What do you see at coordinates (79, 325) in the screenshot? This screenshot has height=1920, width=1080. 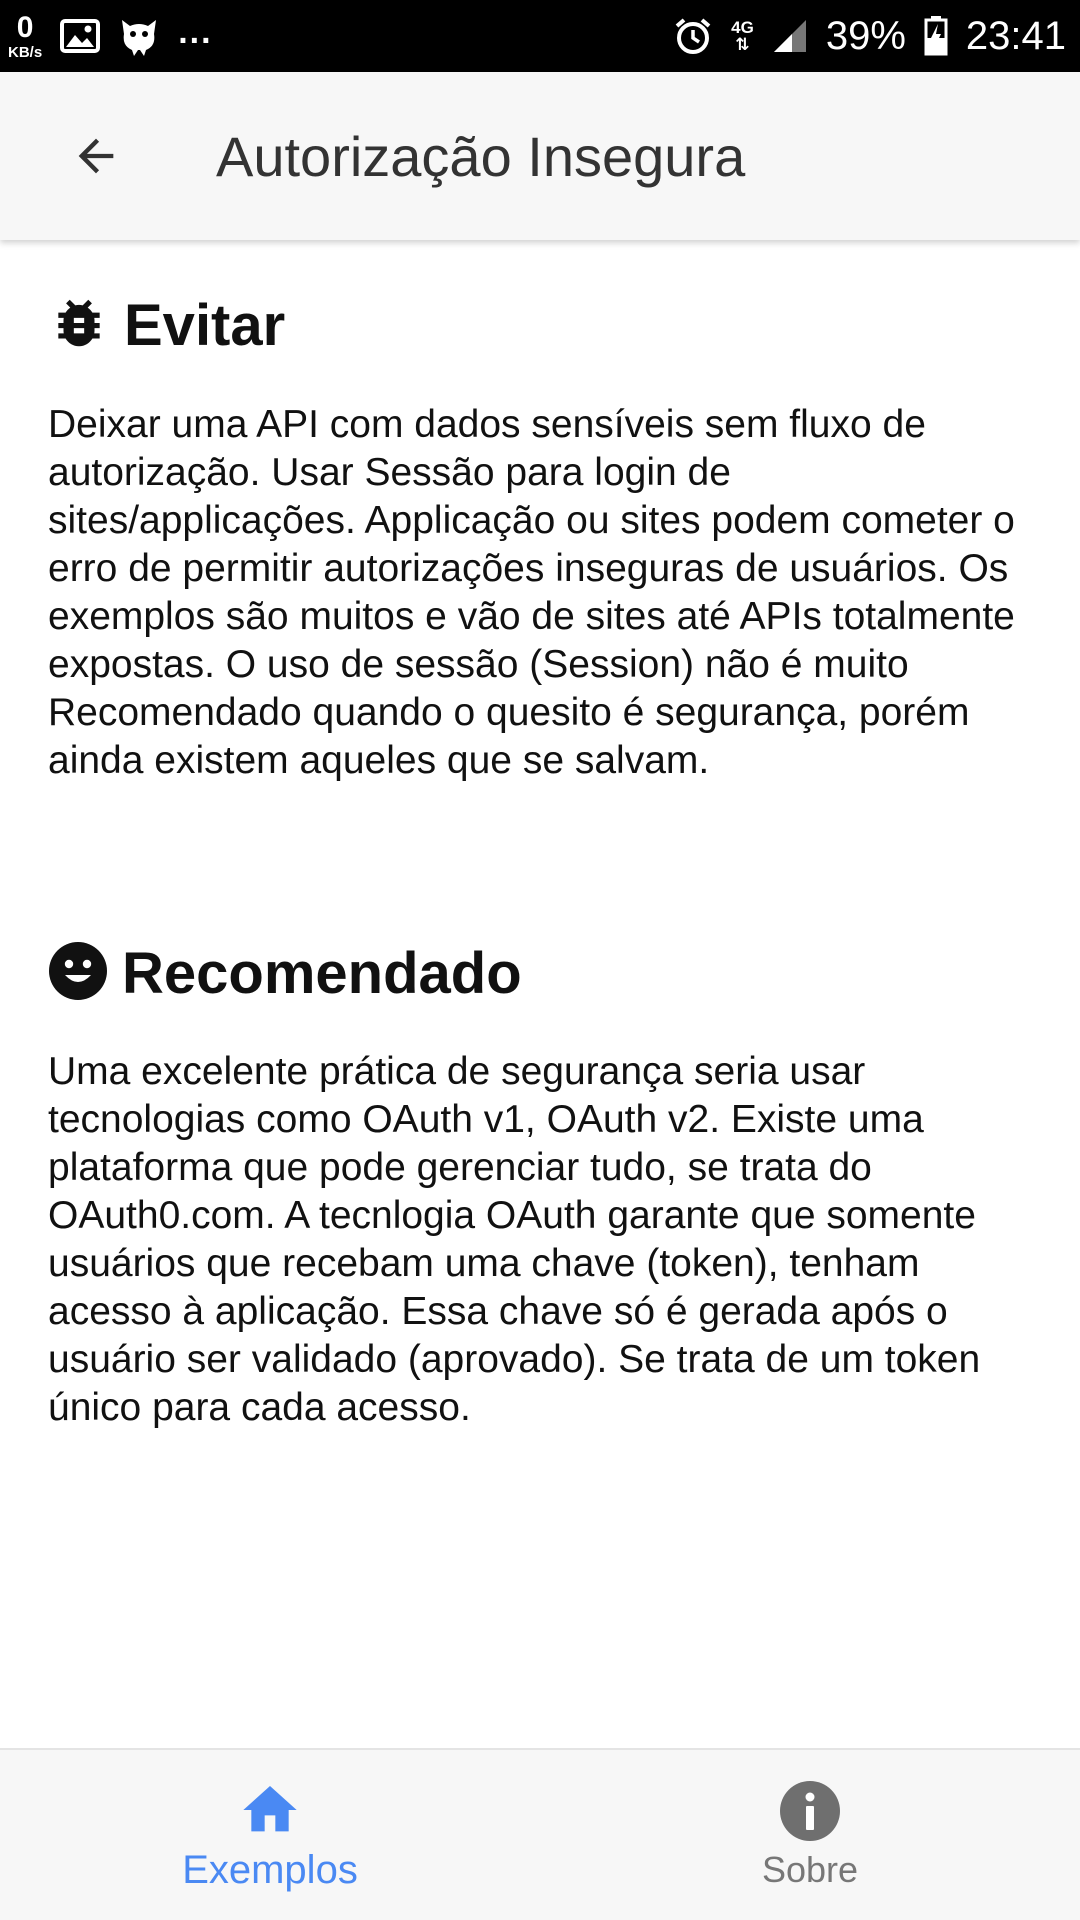 I see `bug-icon` at bounding box center [79, 325].